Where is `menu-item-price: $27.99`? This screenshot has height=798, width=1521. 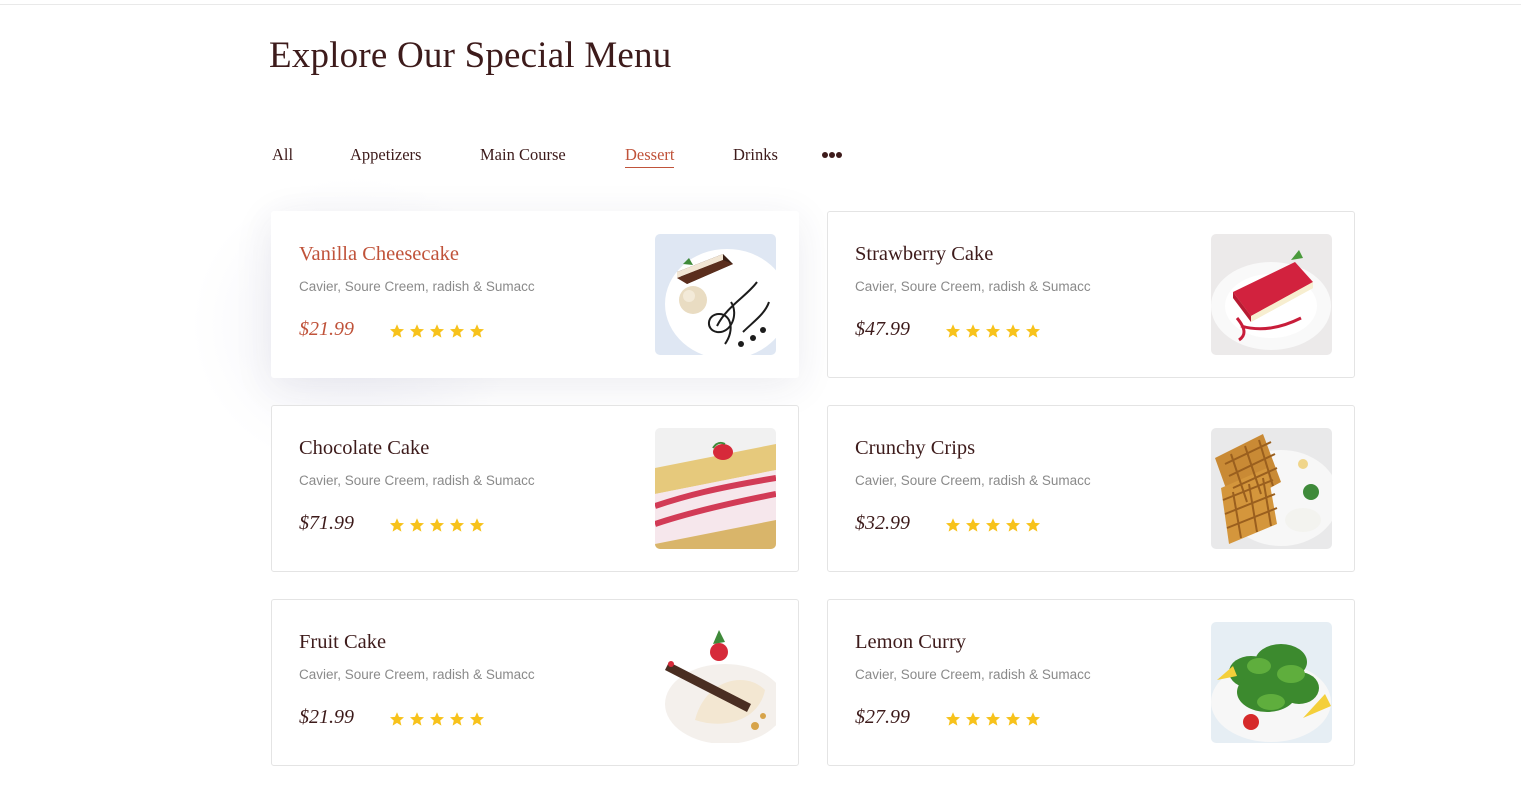 menu-item-price: $27.99 is located at coordinates (882, 717).